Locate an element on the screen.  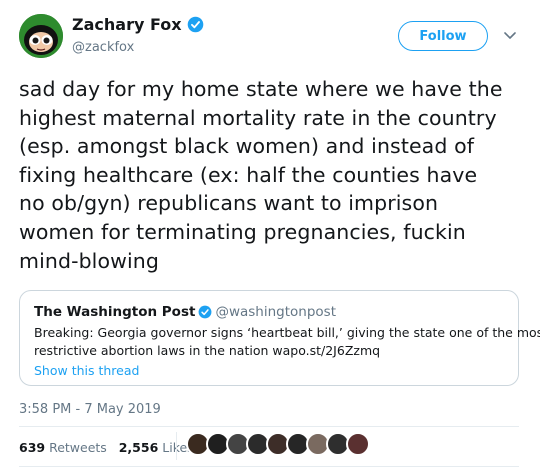
author-name-row: Zachary Fox is located at coordinates (138, 24).